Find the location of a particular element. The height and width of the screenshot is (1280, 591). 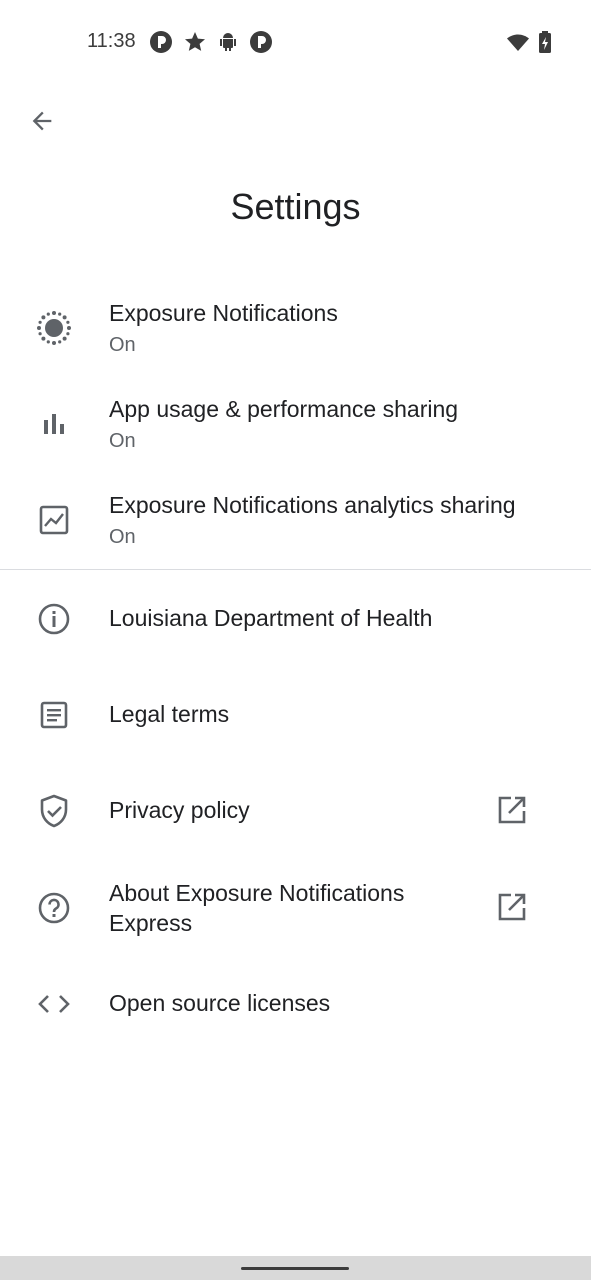

setting-title: Exposure Notifications is located at coordinates (223, 313).